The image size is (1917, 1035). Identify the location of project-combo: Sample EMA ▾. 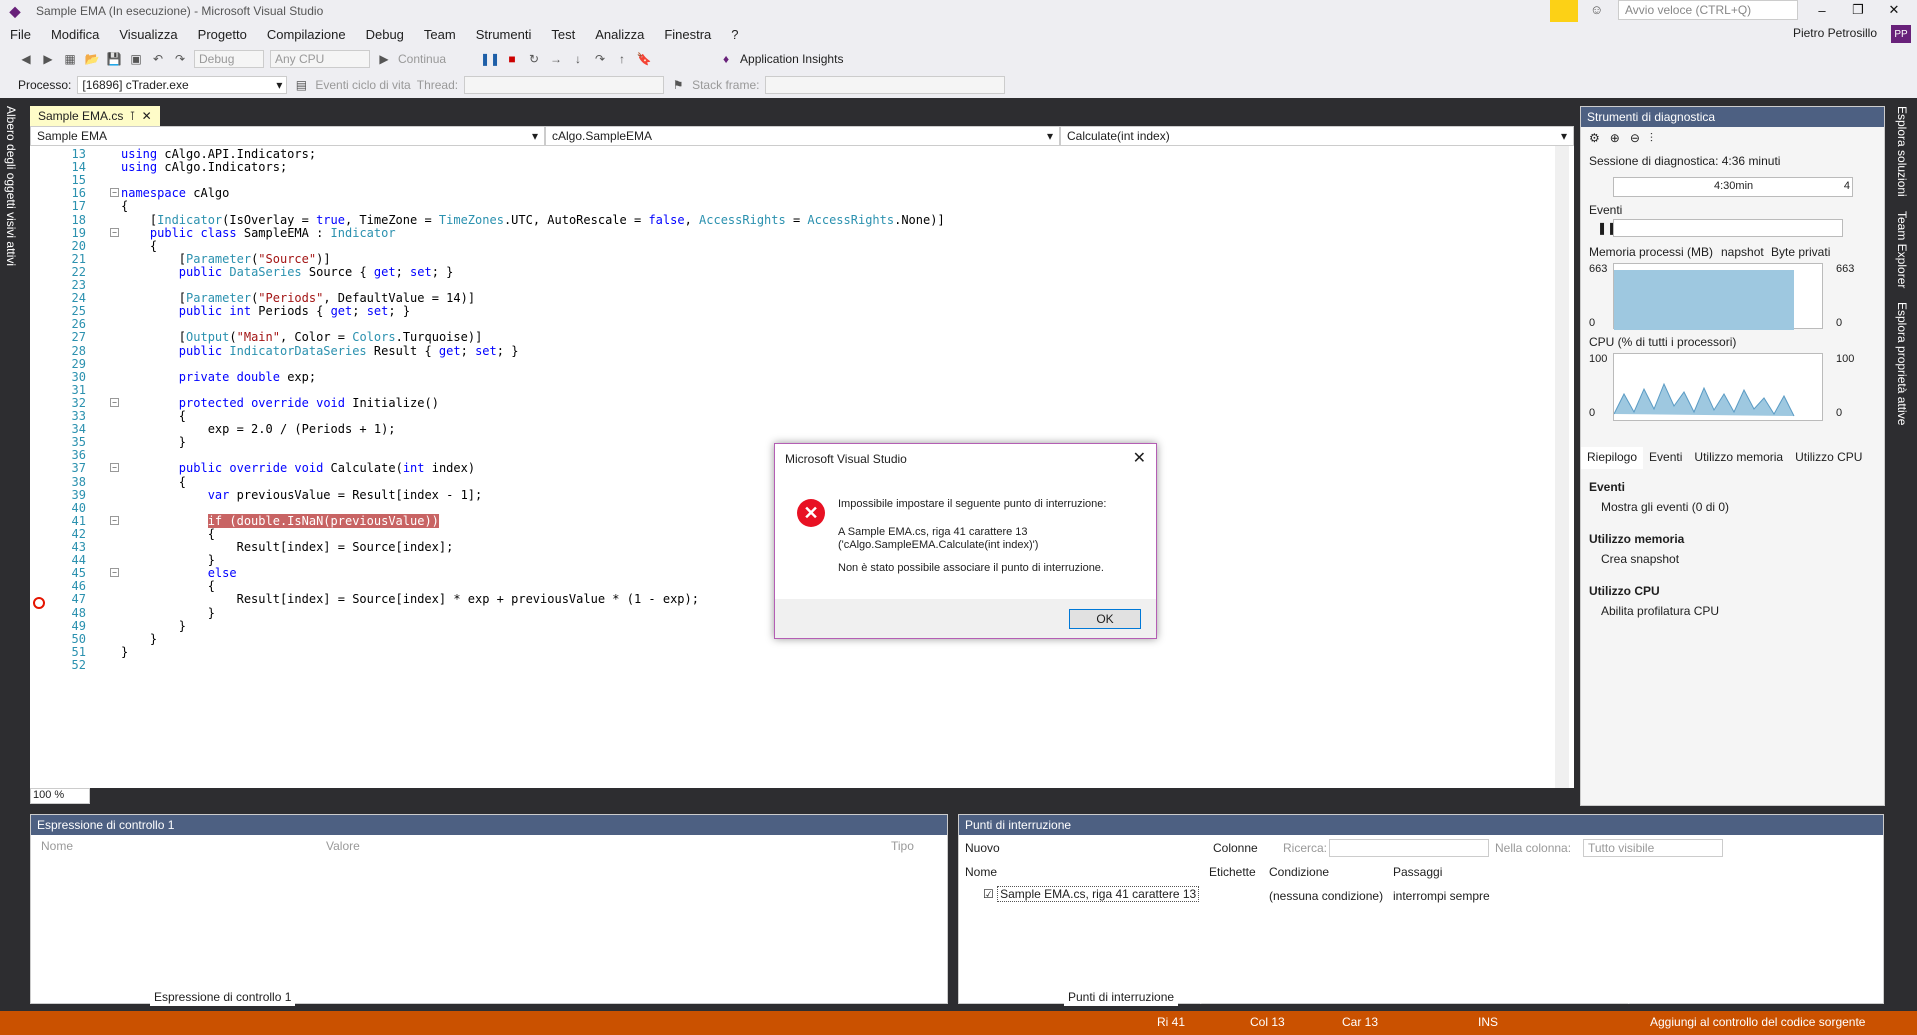
(287, 136).